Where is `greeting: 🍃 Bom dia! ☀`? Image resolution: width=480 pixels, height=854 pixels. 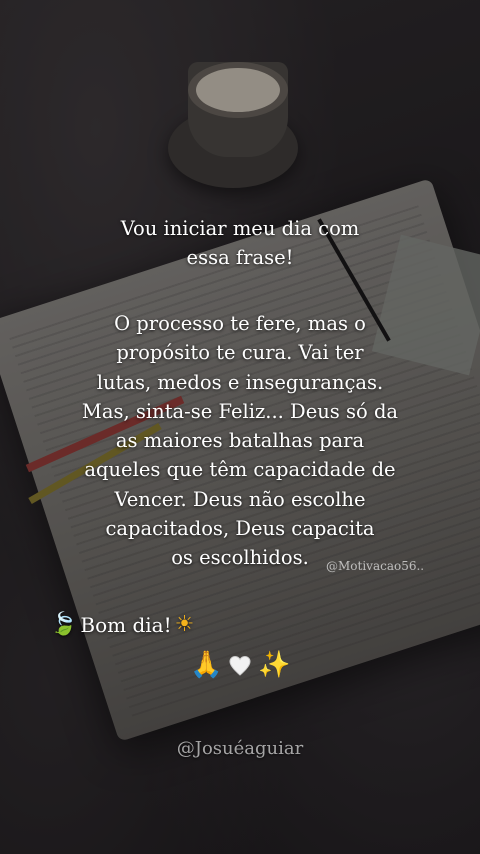
greeting: 🍃 Bom dia! ☀ is located at coordinates (122, 624).